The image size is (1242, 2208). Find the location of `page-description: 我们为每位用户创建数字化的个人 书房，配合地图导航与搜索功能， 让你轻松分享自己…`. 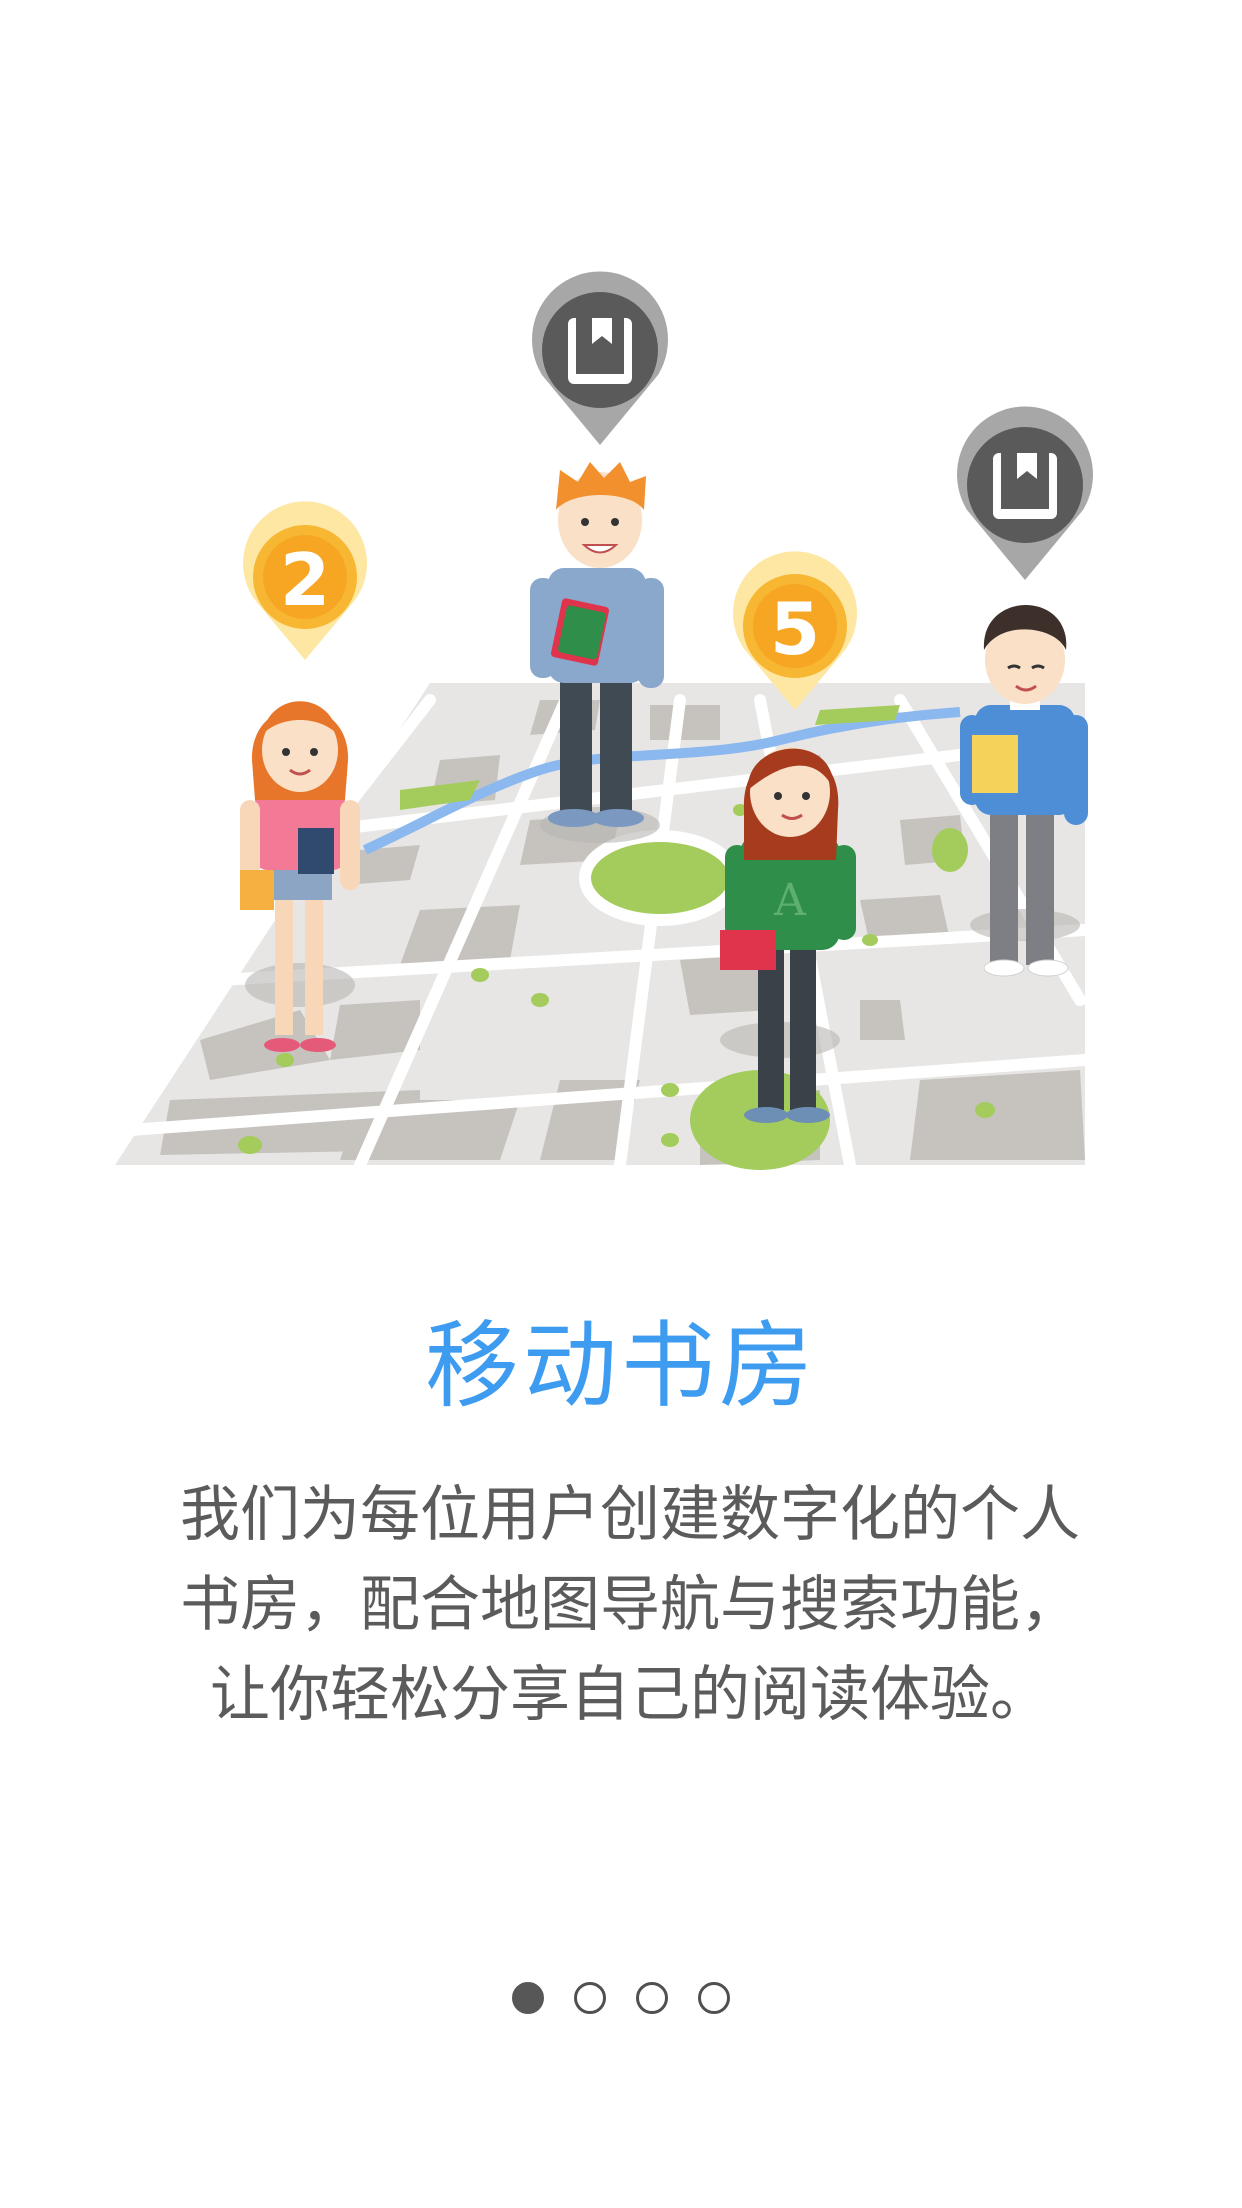

page-description: 我们为每位用户创建数字化的个人 书房，配合地图导航与搜索功能， 让你轻松分享自己… is located at coordinates (630, 1605).